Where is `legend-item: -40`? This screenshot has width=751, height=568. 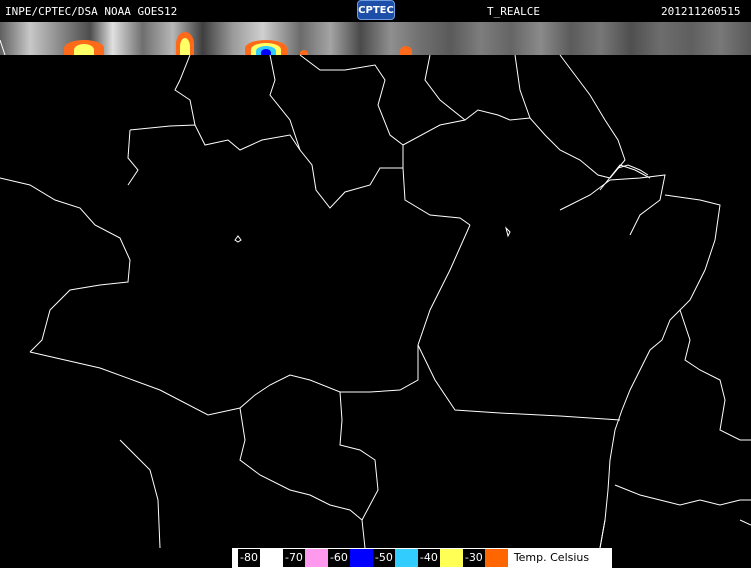
legend-item: -40 is located at coordinates (440, 558).